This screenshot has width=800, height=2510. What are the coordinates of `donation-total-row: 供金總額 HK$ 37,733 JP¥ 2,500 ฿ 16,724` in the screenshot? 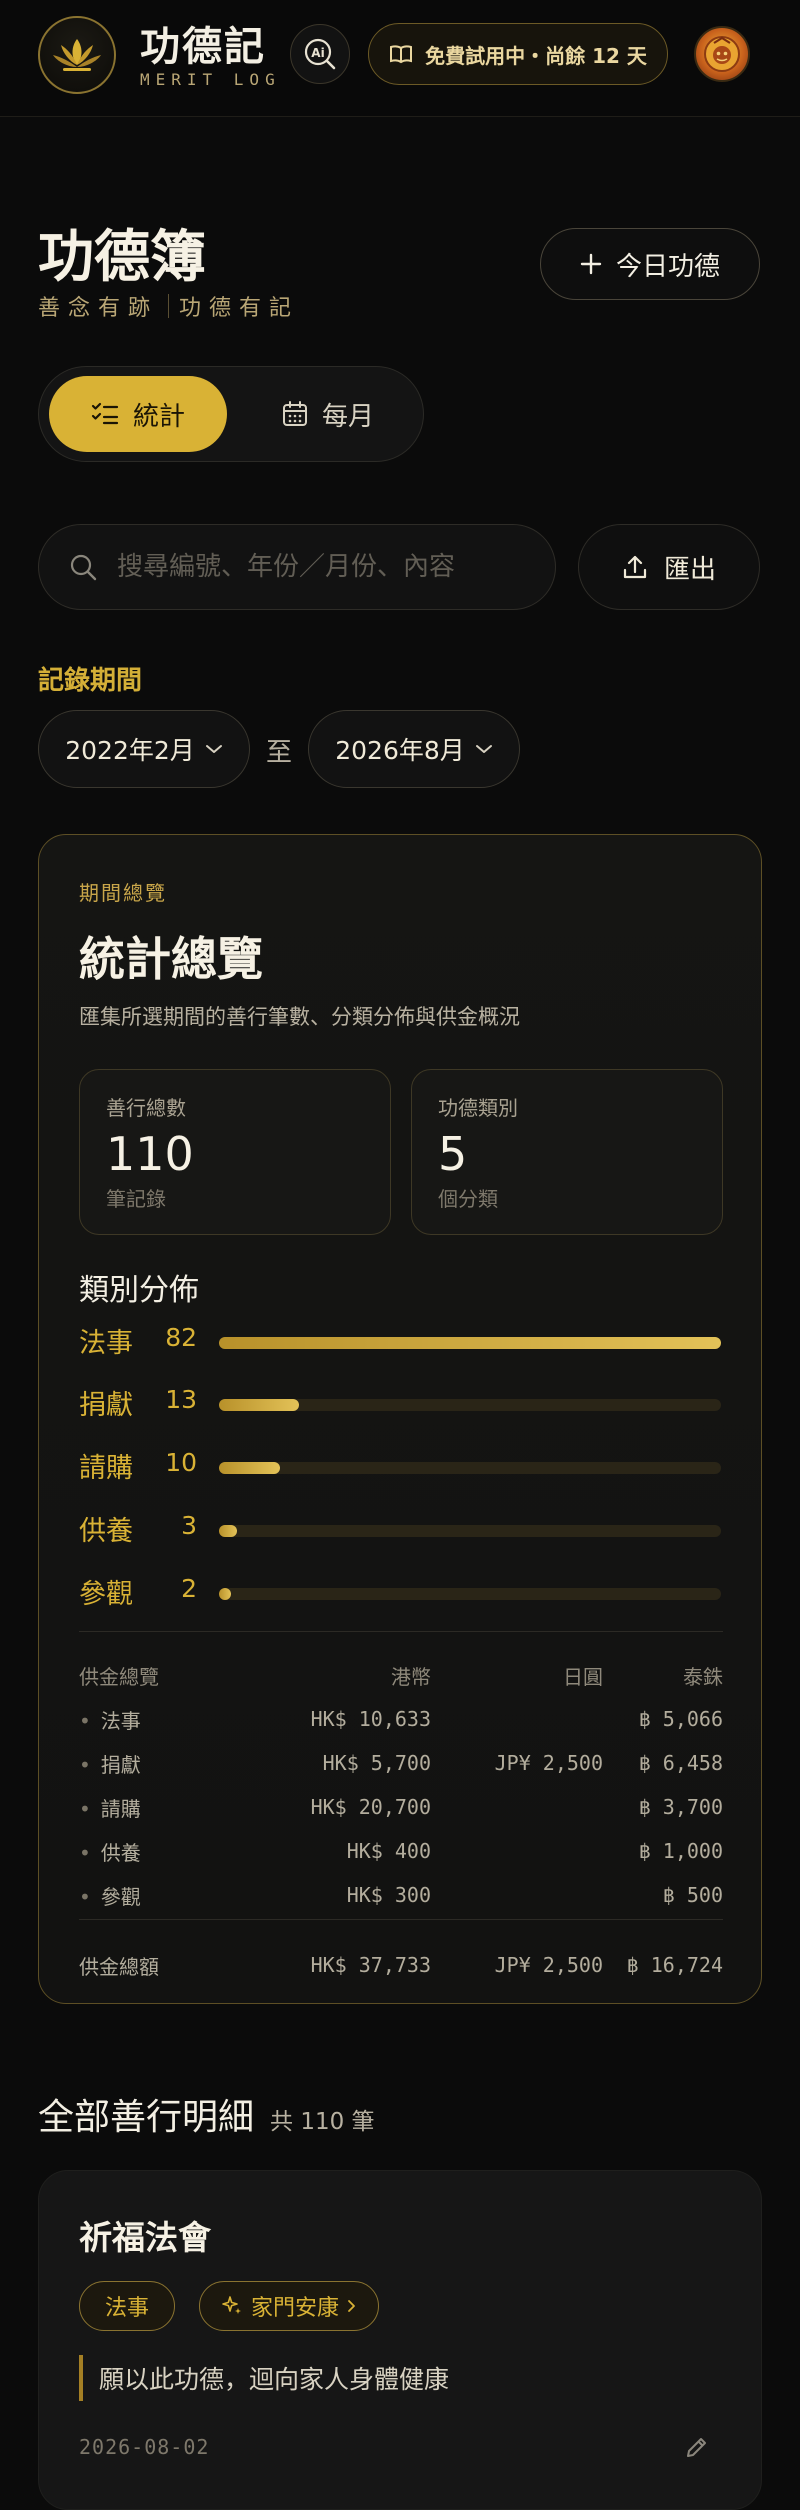 It's located at (401, 1965).